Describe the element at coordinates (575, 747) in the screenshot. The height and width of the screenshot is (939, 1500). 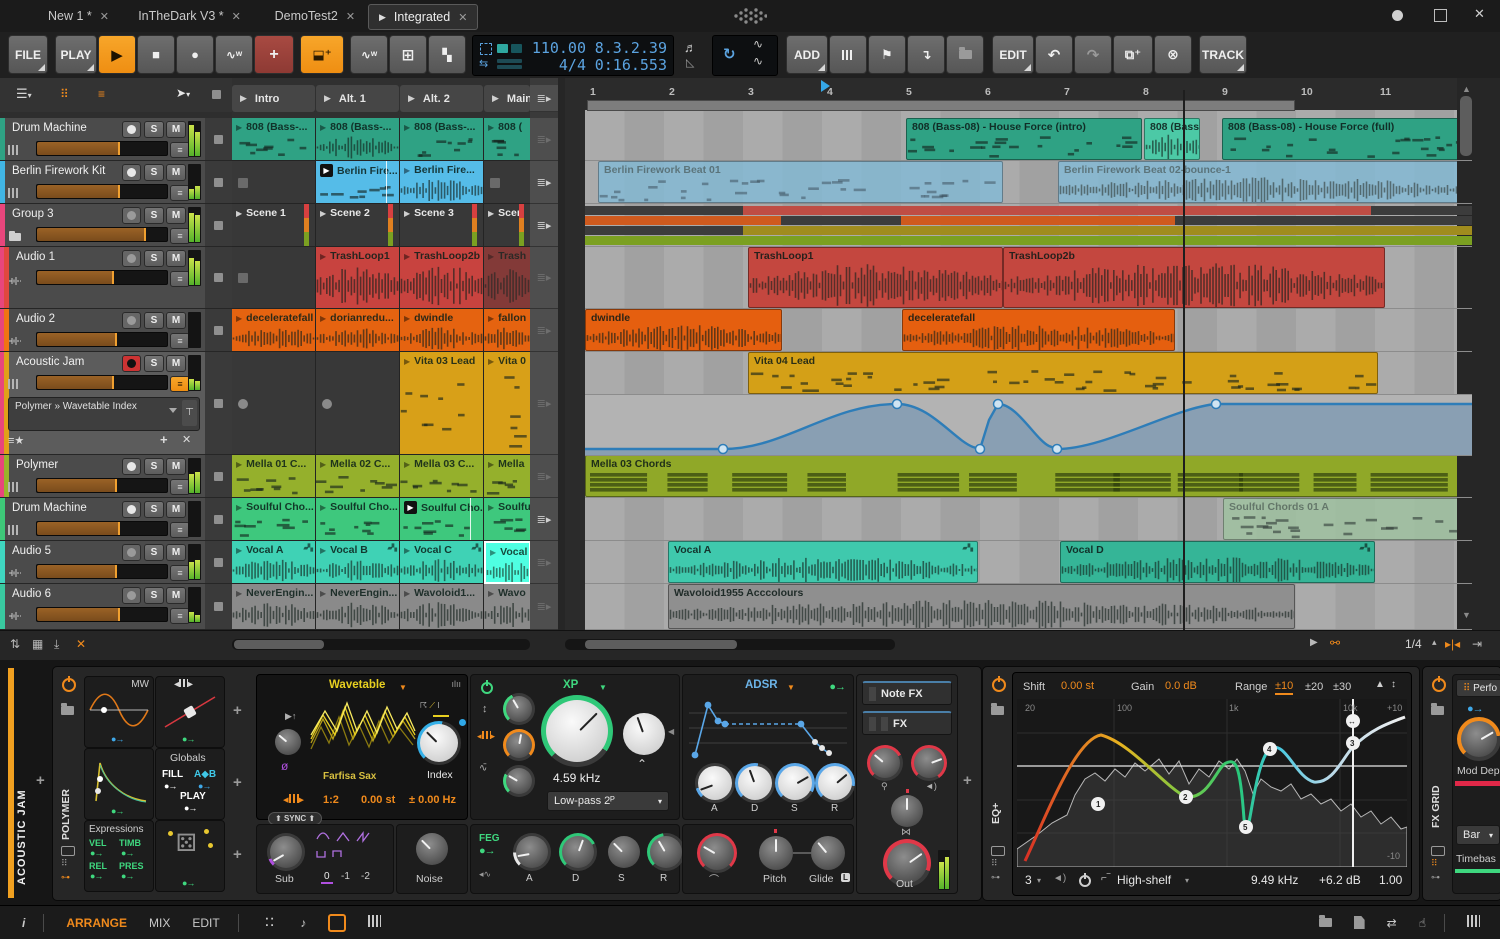
I see `xp-filter-panel: XP ▼ ↕ ◂ ▸ ∿̄ 4.59 kHz ◀ ⌃ Low-pass 2ᴾ ▾` at that location.